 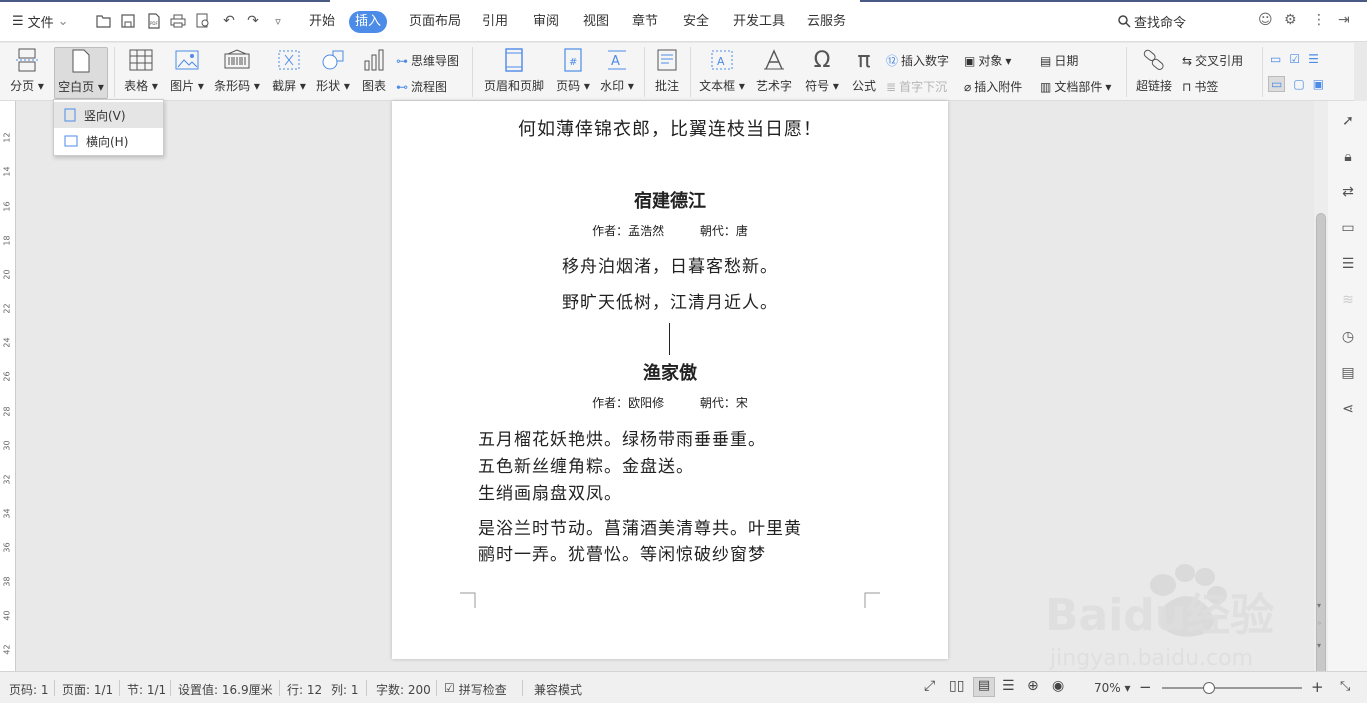 I want to click on tab-references: 引用, so click(x=495, y=22).